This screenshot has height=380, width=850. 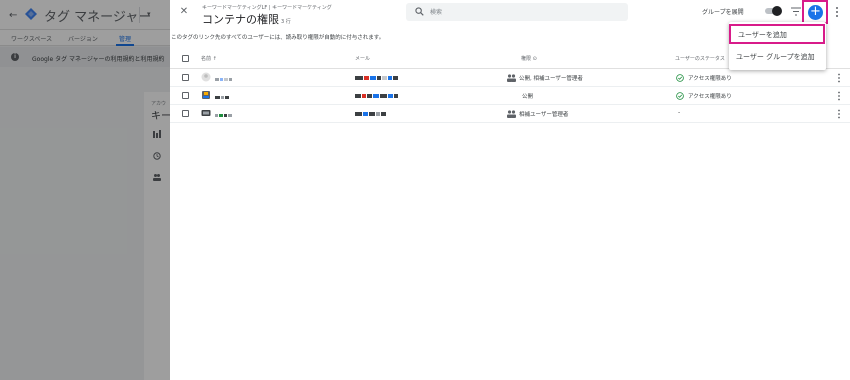 What do you see at coordinates (510, 96) in the screenshot?
I see `table-row: 公開 アクセス権限あり` at bounding box center [510, 96].